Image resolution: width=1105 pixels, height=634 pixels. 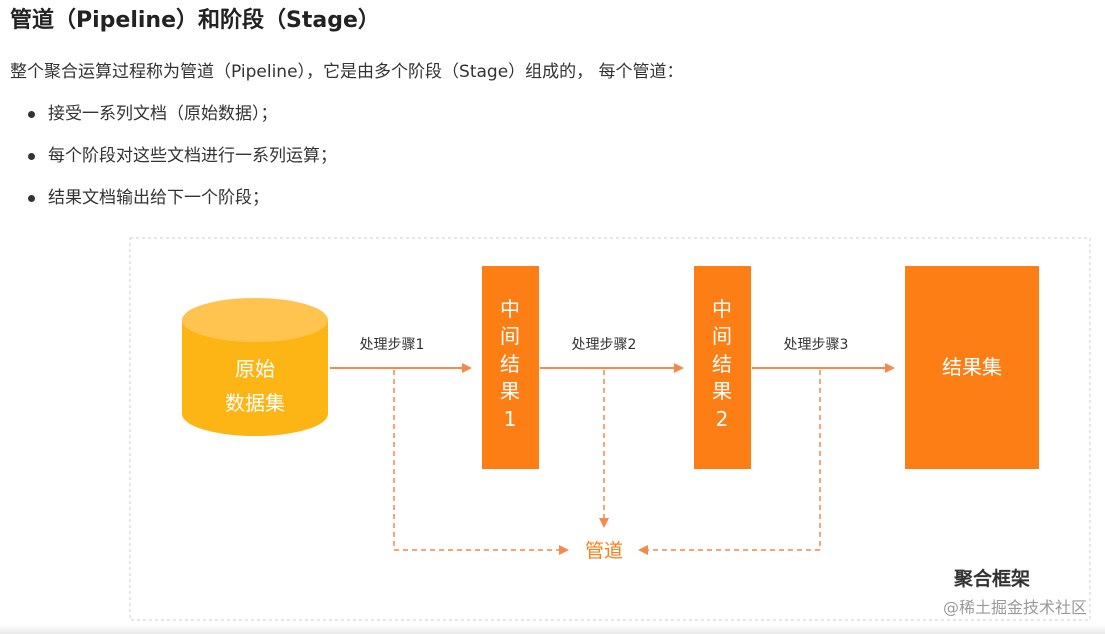 I want to click on pipeline-dashed-connectors, so click(x=607, y=462).